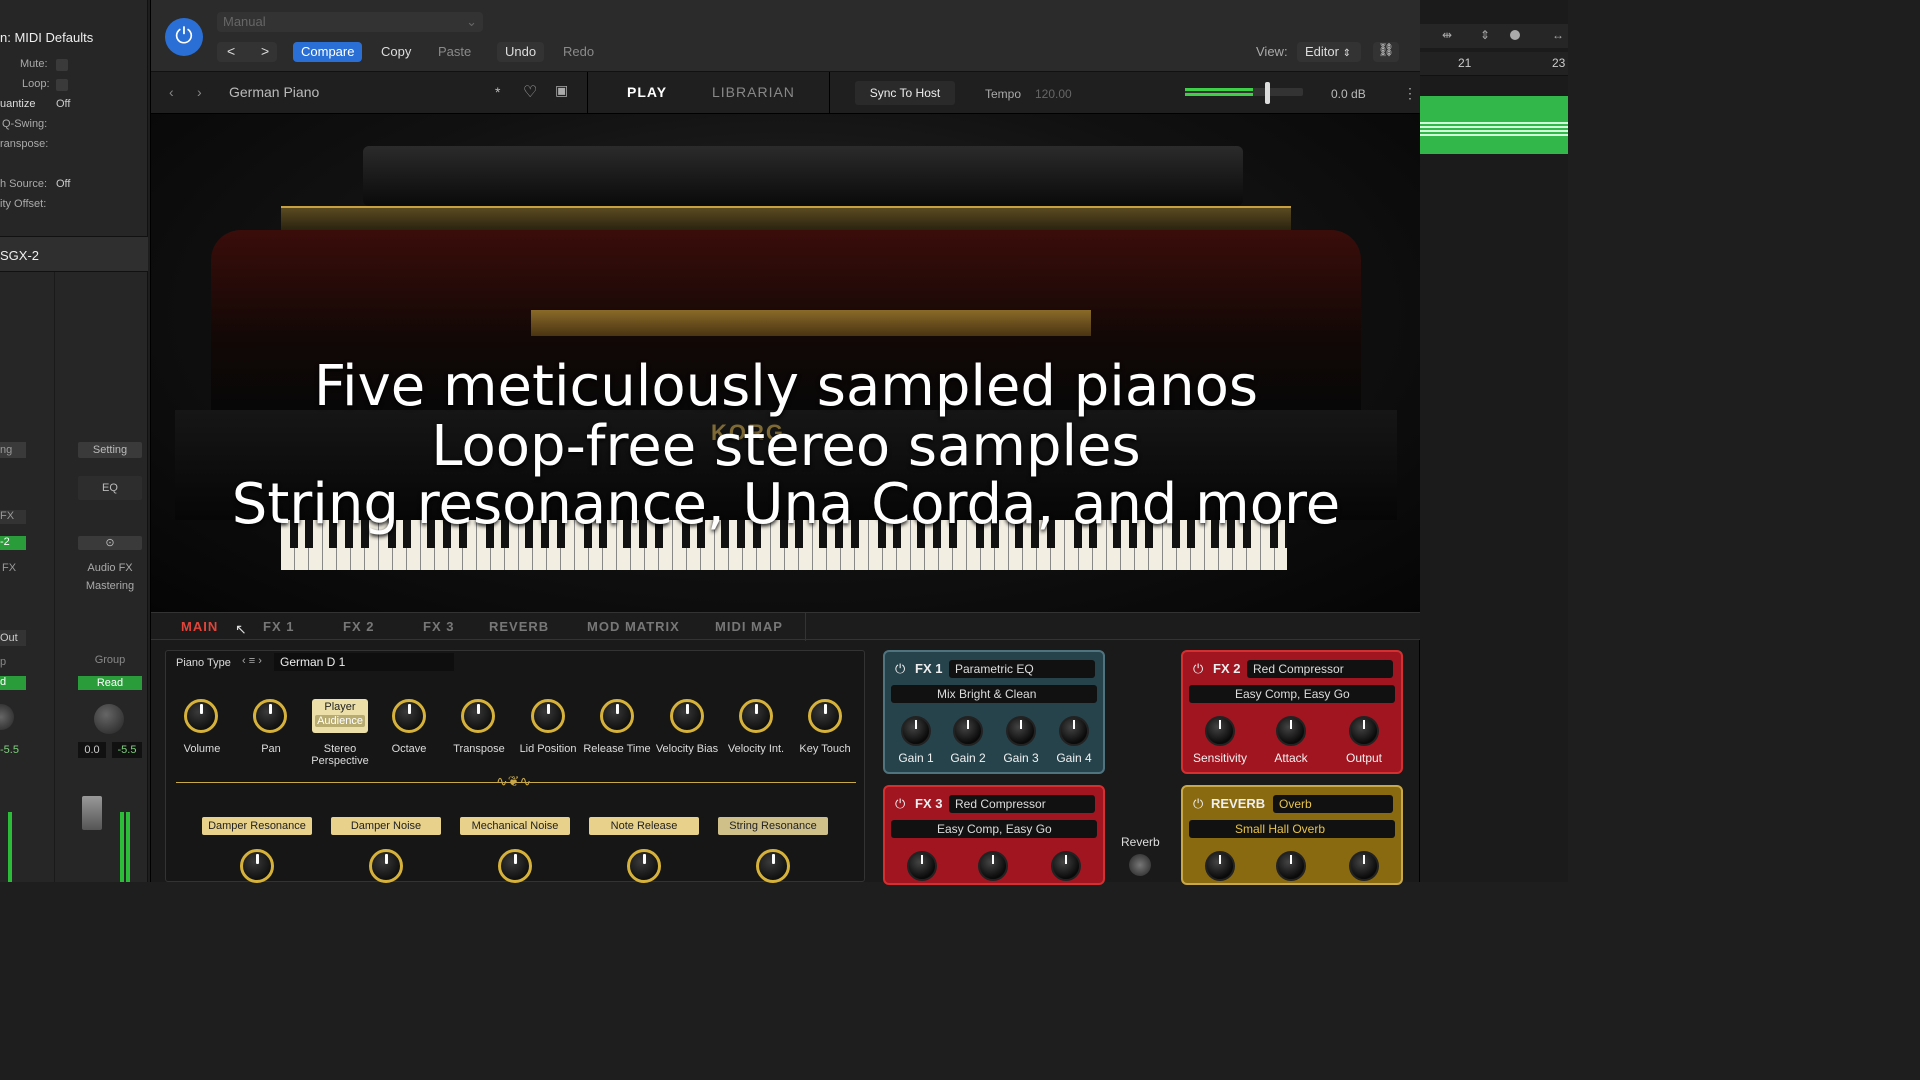 The height and width of the screenshot is (1080, 1920). What do you see at coordinates (521, 52) in the screenshot?
I see `undo-button: Undo` at bounding box center [521, 52].